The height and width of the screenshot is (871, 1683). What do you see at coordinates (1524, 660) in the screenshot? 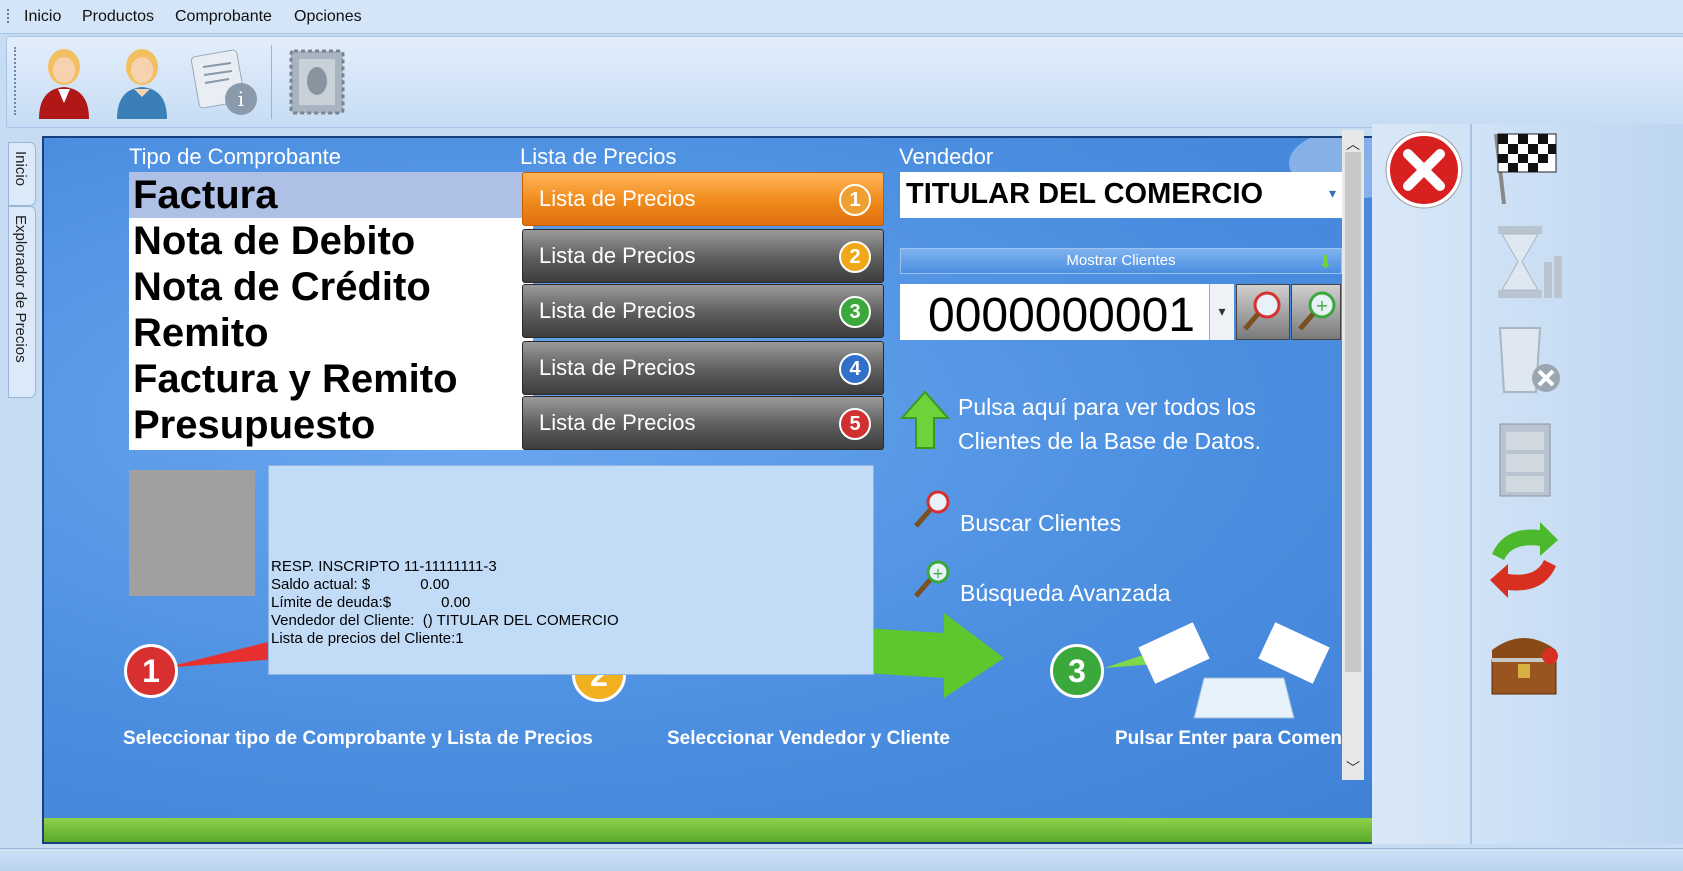
I see `treasure-chest-icon` at bounding box center [1524, 660].